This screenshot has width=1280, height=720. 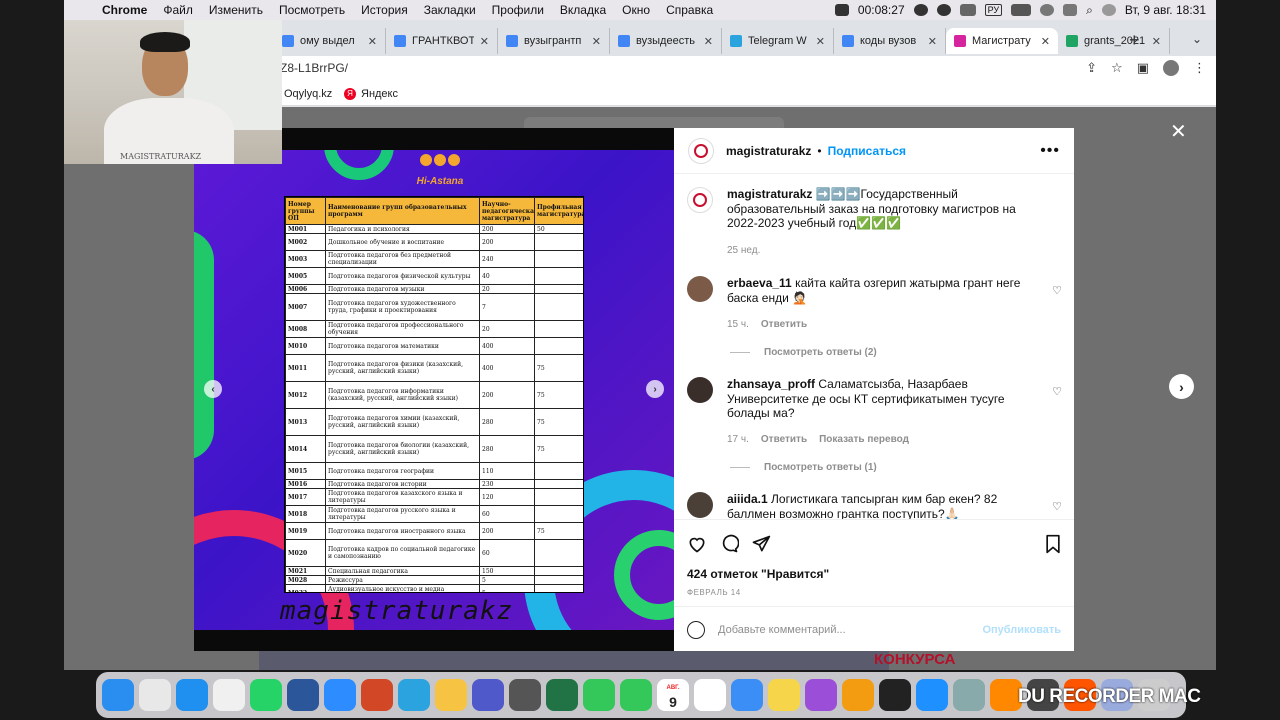 What do you see at coordinates (450, 10) in the screenshot?
I see `menu-item: Закладки` at bounding box center [450, 10].